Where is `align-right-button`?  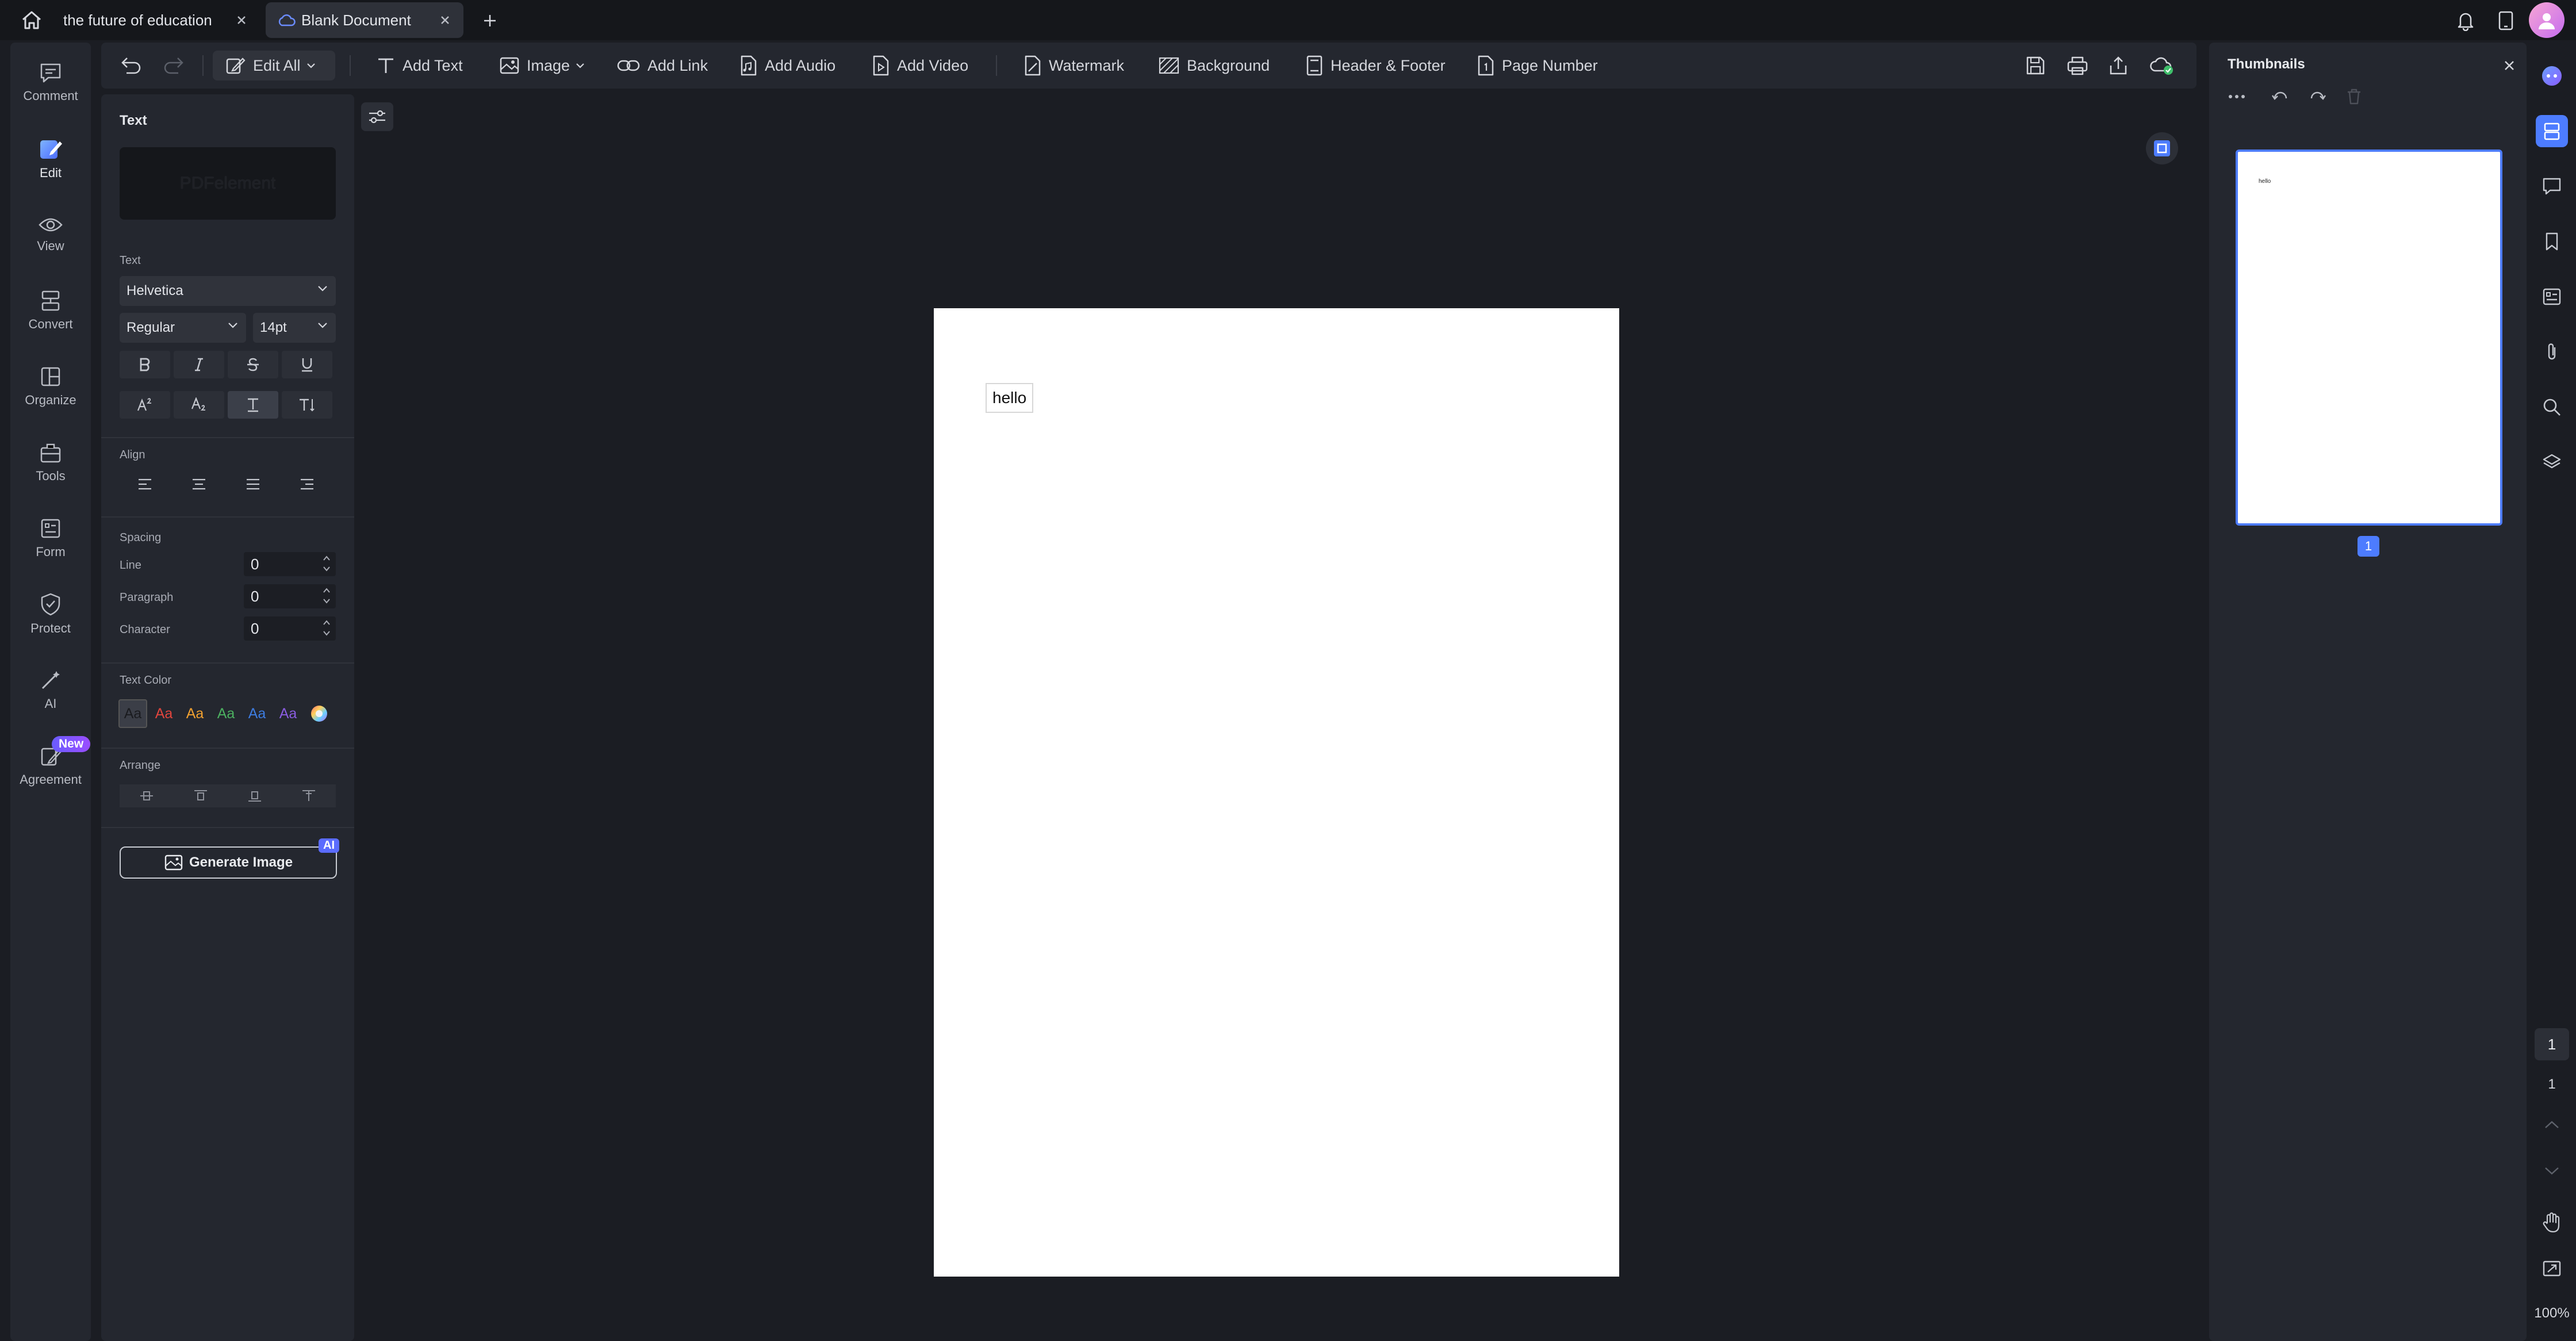 align-right-button is located at coordinates (307, 484).